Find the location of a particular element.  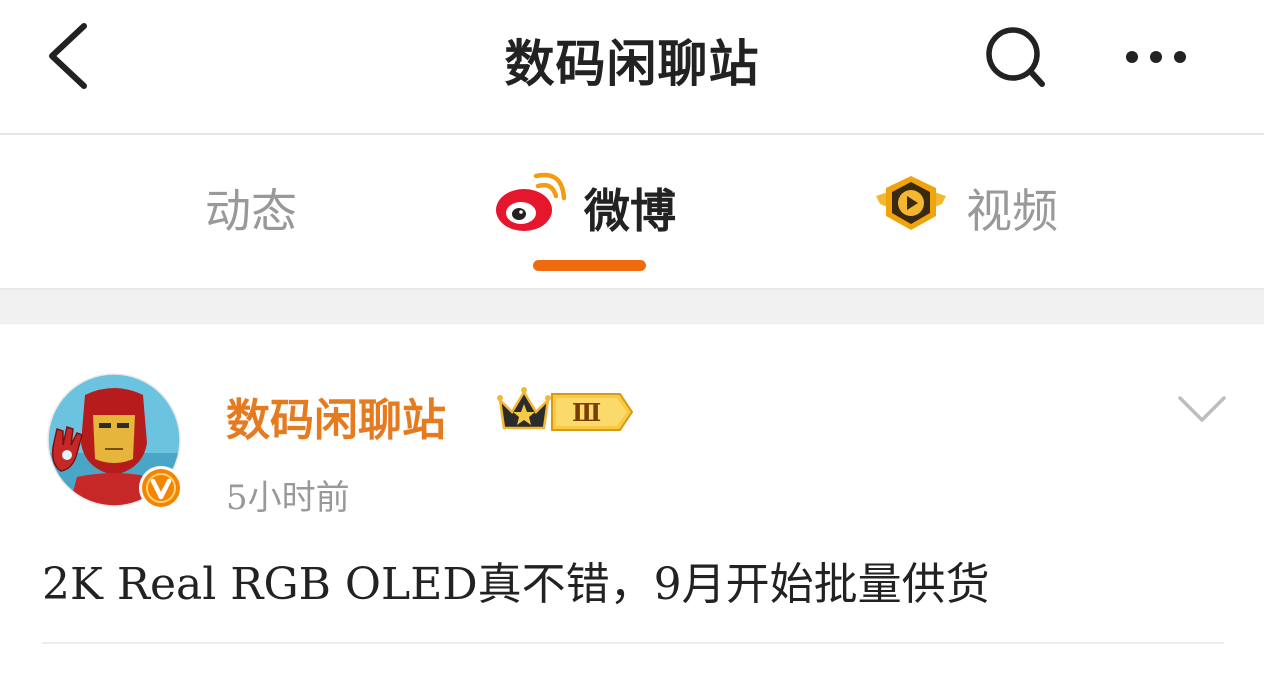

page-title: 数码闲聊站 is located at coordinates (632, 63).